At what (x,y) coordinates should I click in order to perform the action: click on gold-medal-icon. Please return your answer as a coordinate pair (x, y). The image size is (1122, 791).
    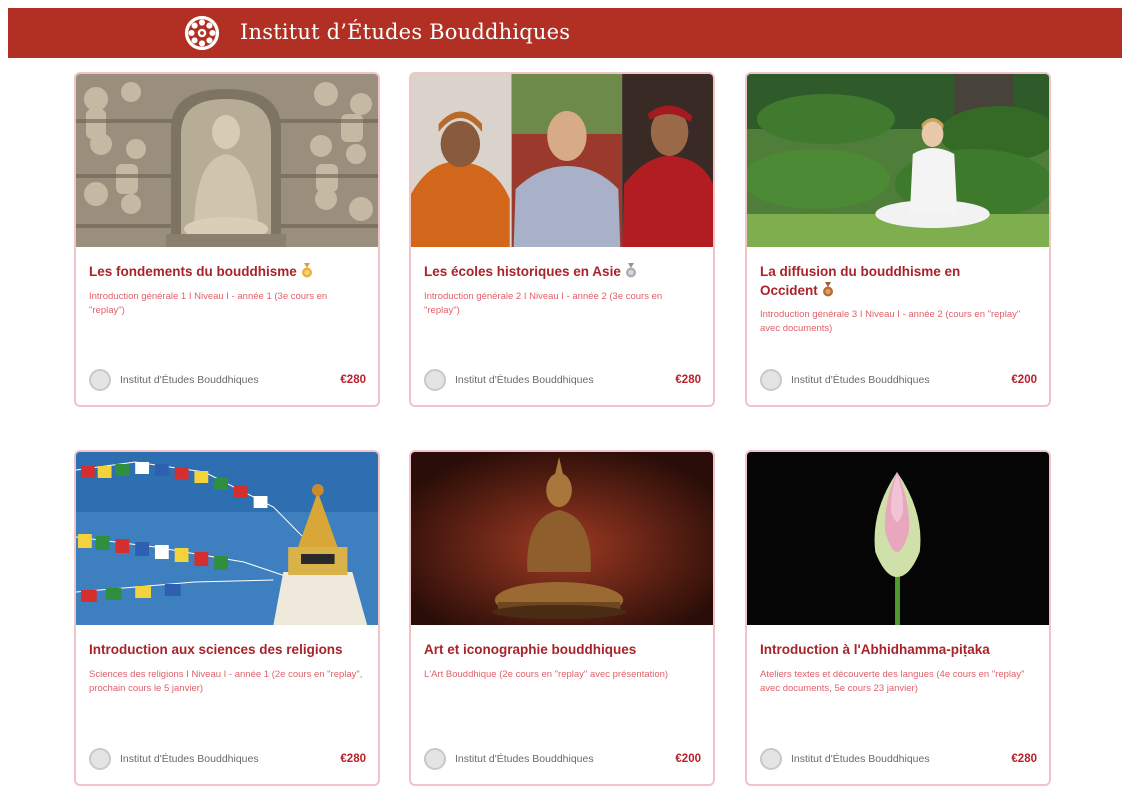
    Looking at the image, I should click on (306, 270).